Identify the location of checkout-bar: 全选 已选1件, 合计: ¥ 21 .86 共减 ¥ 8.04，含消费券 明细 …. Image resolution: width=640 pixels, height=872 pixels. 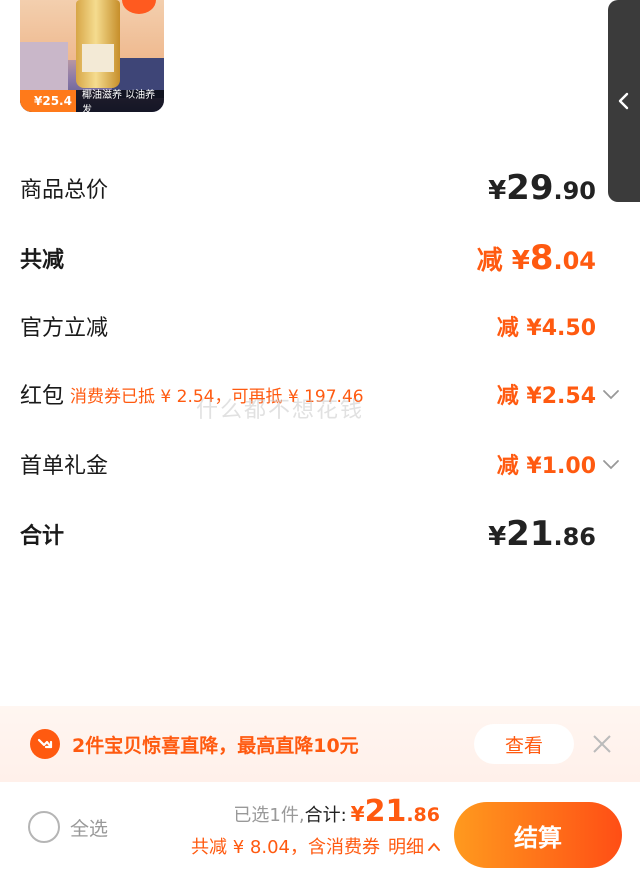
(320, 827).